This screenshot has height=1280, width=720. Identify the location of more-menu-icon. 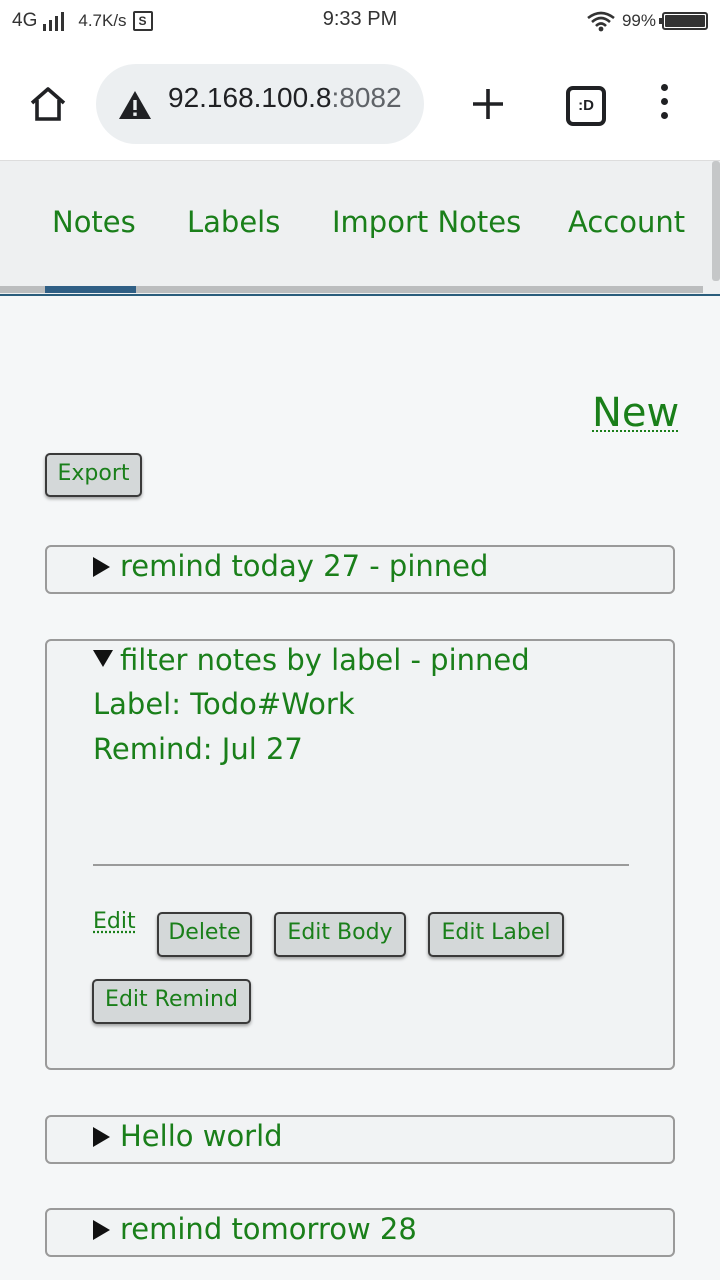
(664, 104).